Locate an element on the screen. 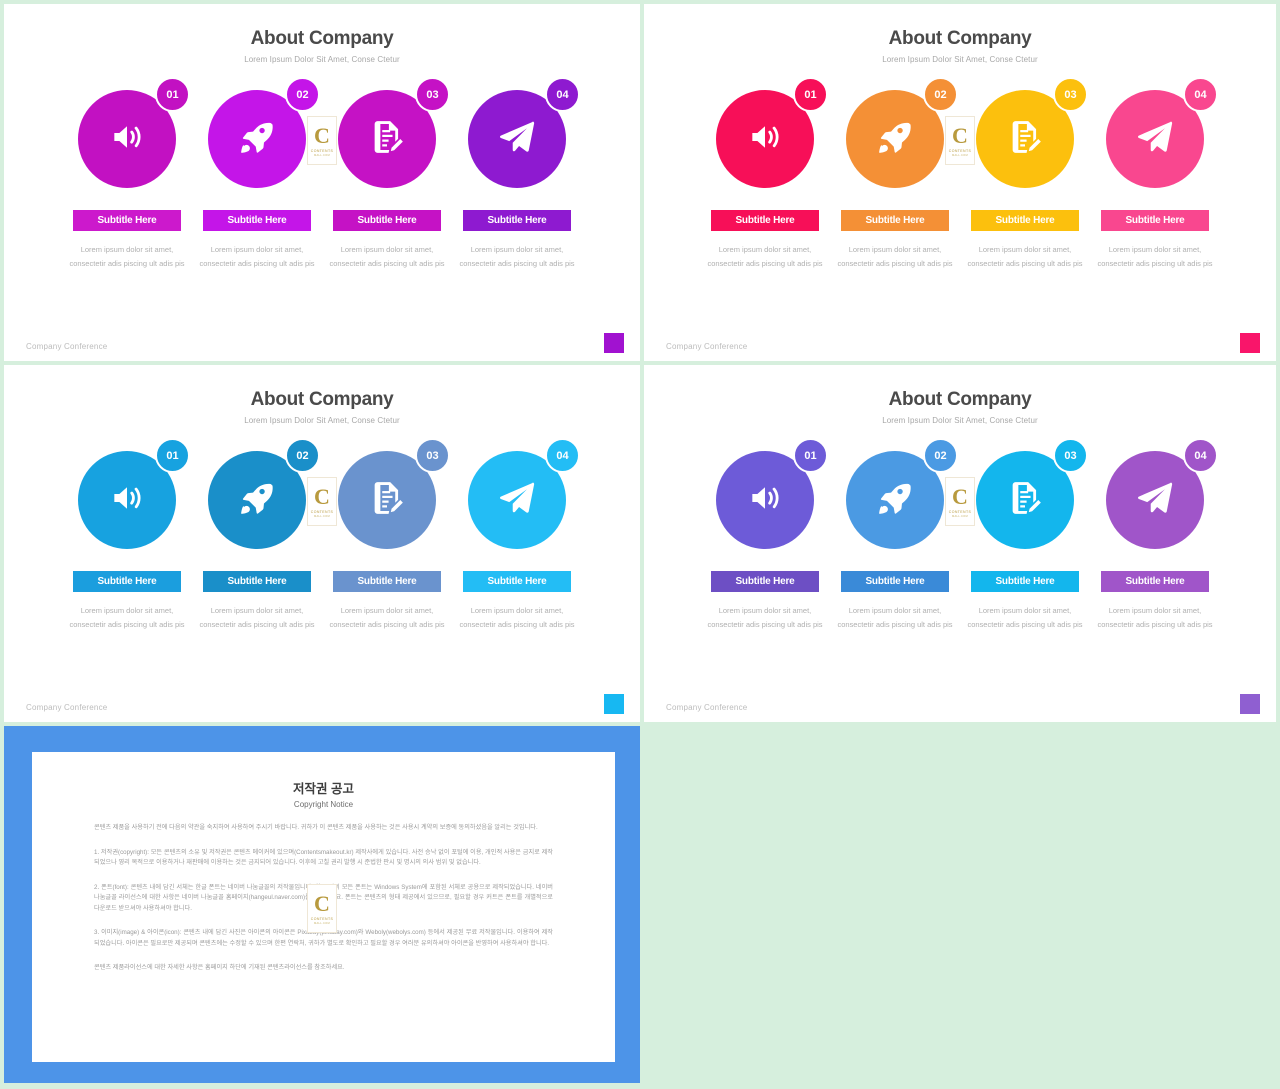 The height and width of the screenshot is (1089, 1280). contents-mall-logo: C CONTENTS MALL.COM is located at coordinates (322, 908).